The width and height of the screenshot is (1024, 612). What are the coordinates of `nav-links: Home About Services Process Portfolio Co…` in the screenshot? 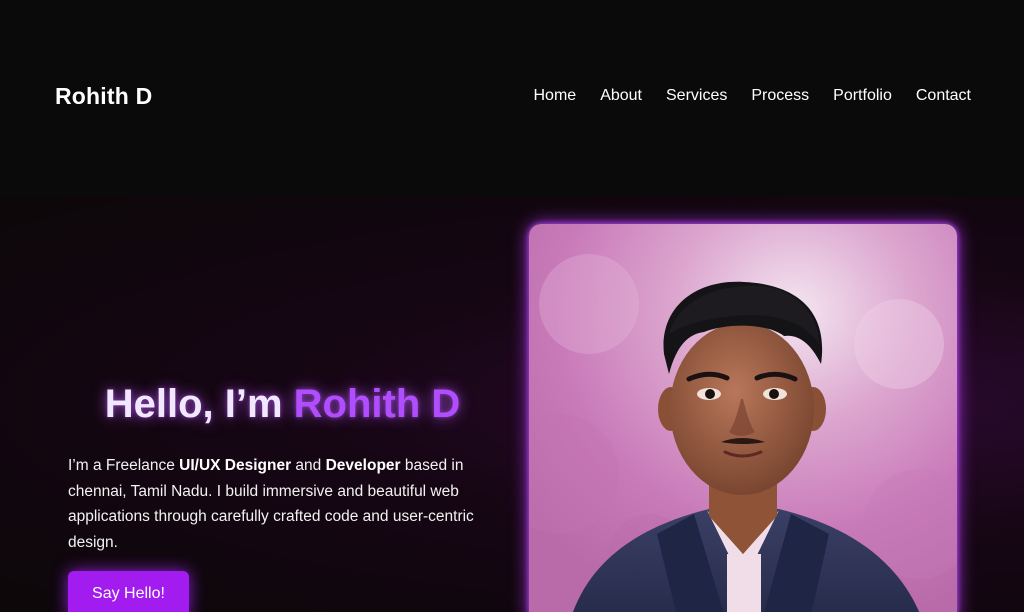 It's located at (741, 96).